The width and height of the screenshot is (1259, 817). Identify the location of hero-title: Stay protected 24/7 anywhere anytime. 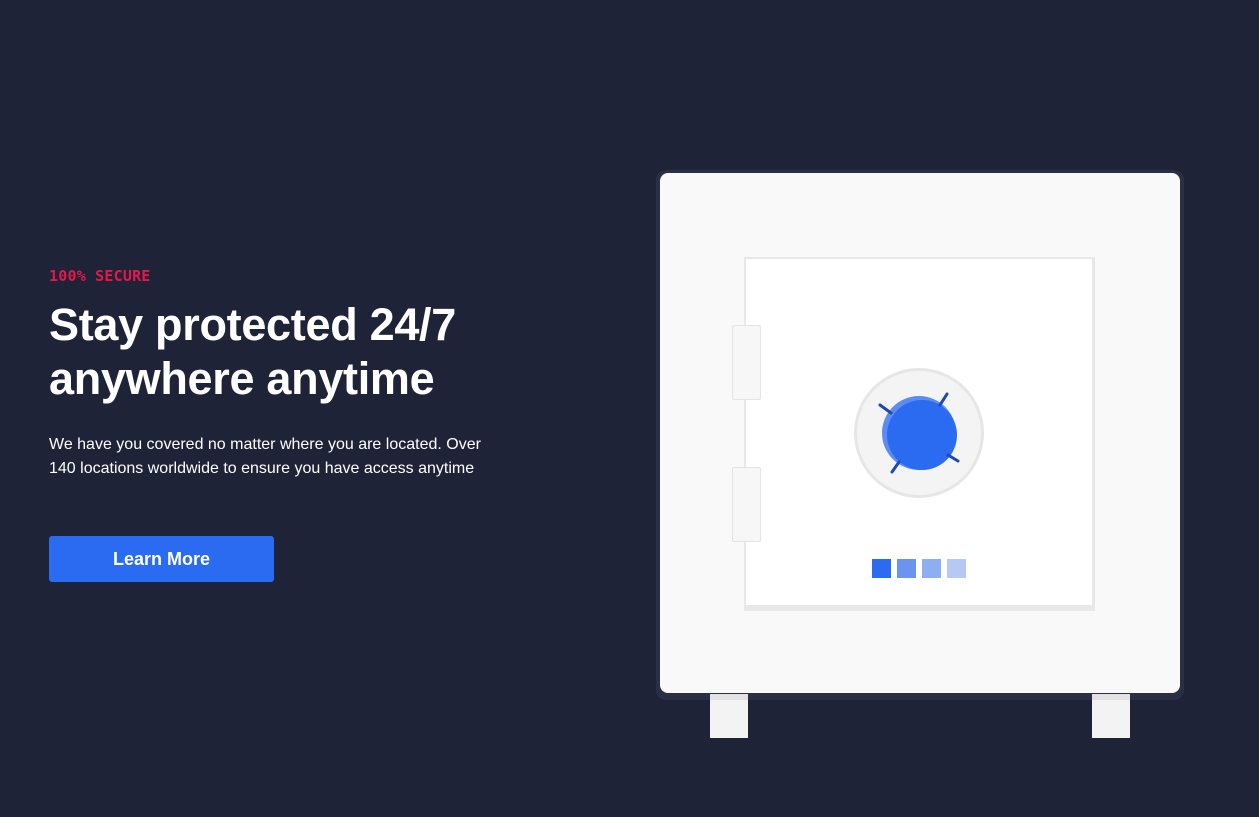
(252, 351).